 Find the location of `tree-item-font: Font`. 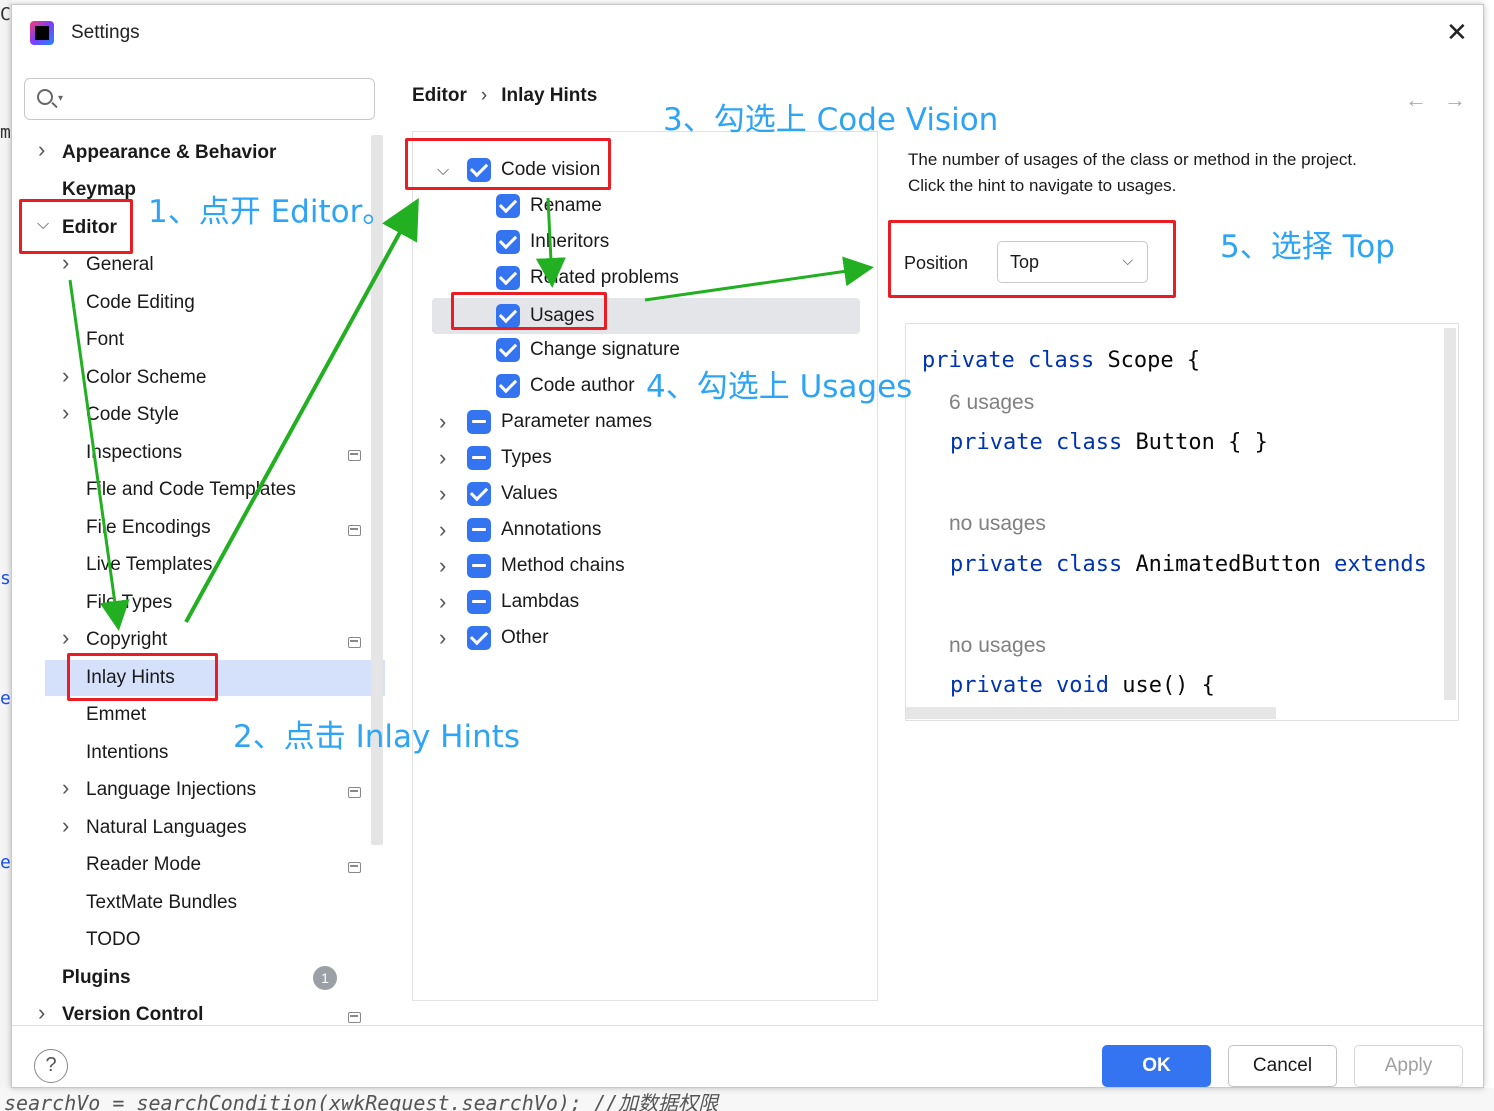

tree-item-font: Font is located at coordinates (105, 340).